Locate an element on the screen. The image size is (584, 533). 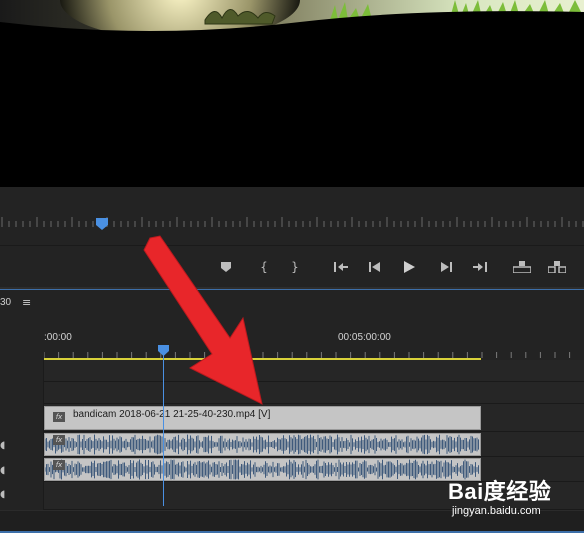
step-back-button is located at coordinates (375, 267).